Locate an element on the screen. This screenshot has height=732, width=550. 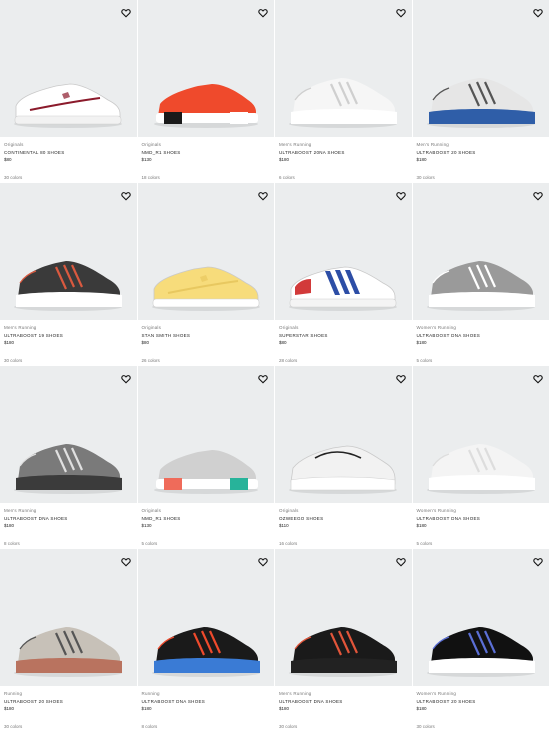
product-card: Originals OZWEEGO SHOES $110 16 colors is located at coordinates (344, 457).